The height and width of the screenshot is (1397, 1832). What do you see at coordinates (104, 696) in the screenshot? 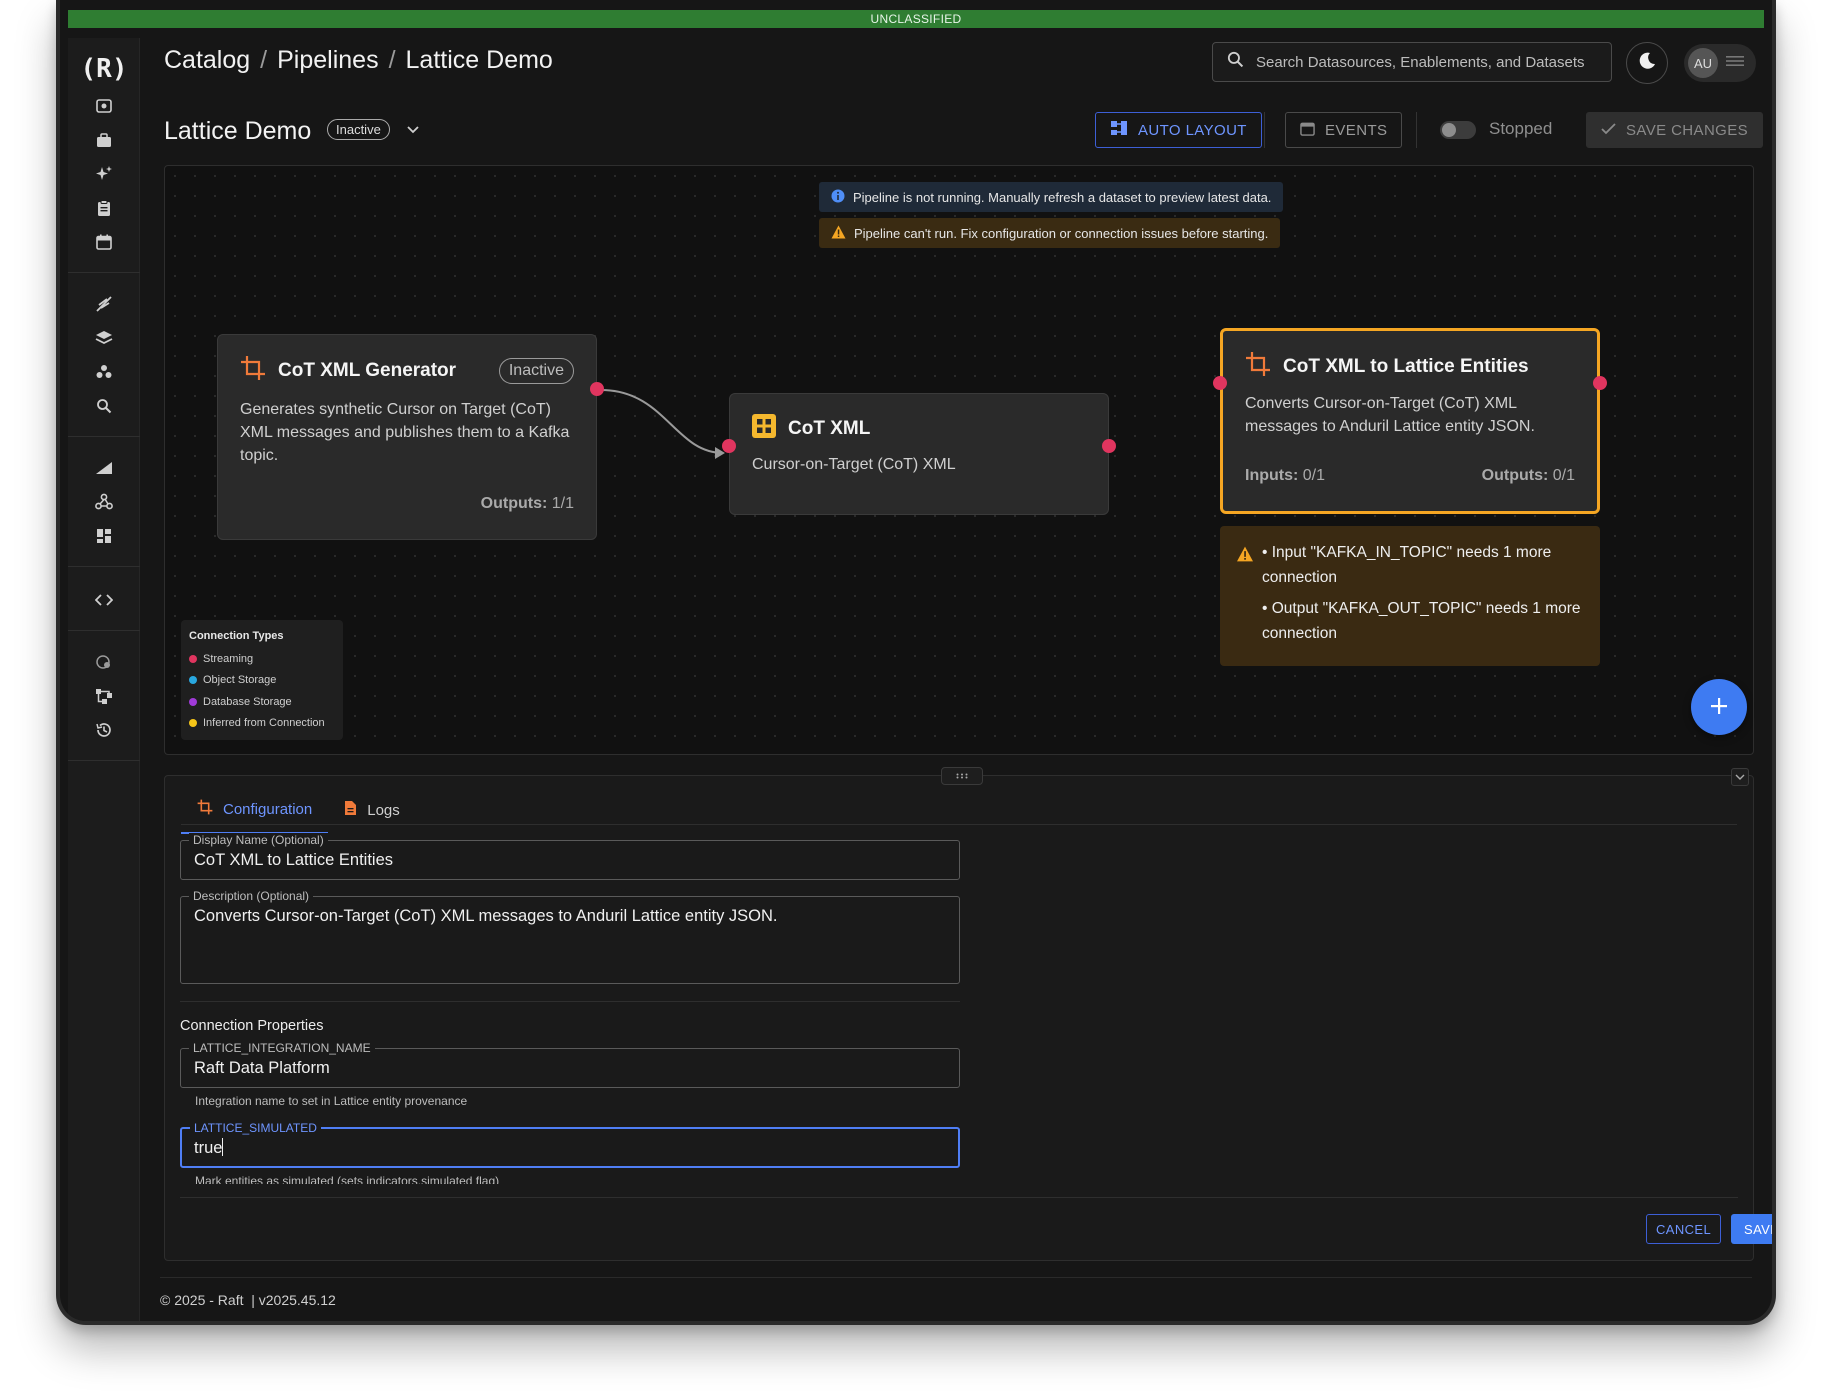
I see `hierarchy-icon` at bounding box center [104, 696].